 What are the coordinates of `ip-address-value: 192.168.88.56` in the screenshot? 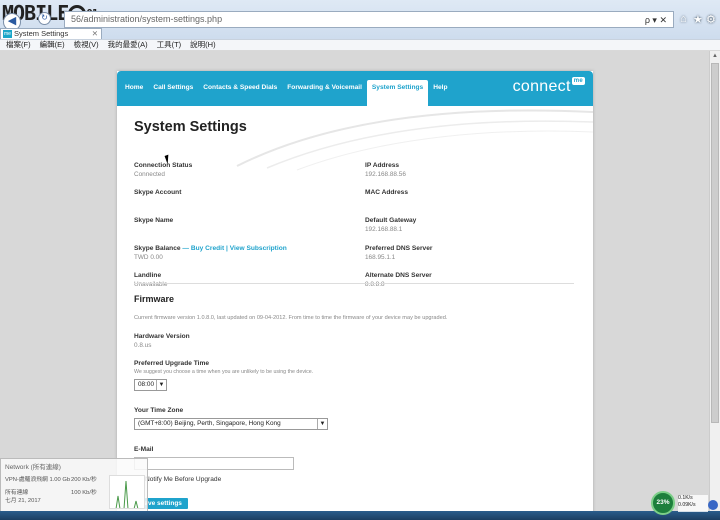 It's located at (385, 174).